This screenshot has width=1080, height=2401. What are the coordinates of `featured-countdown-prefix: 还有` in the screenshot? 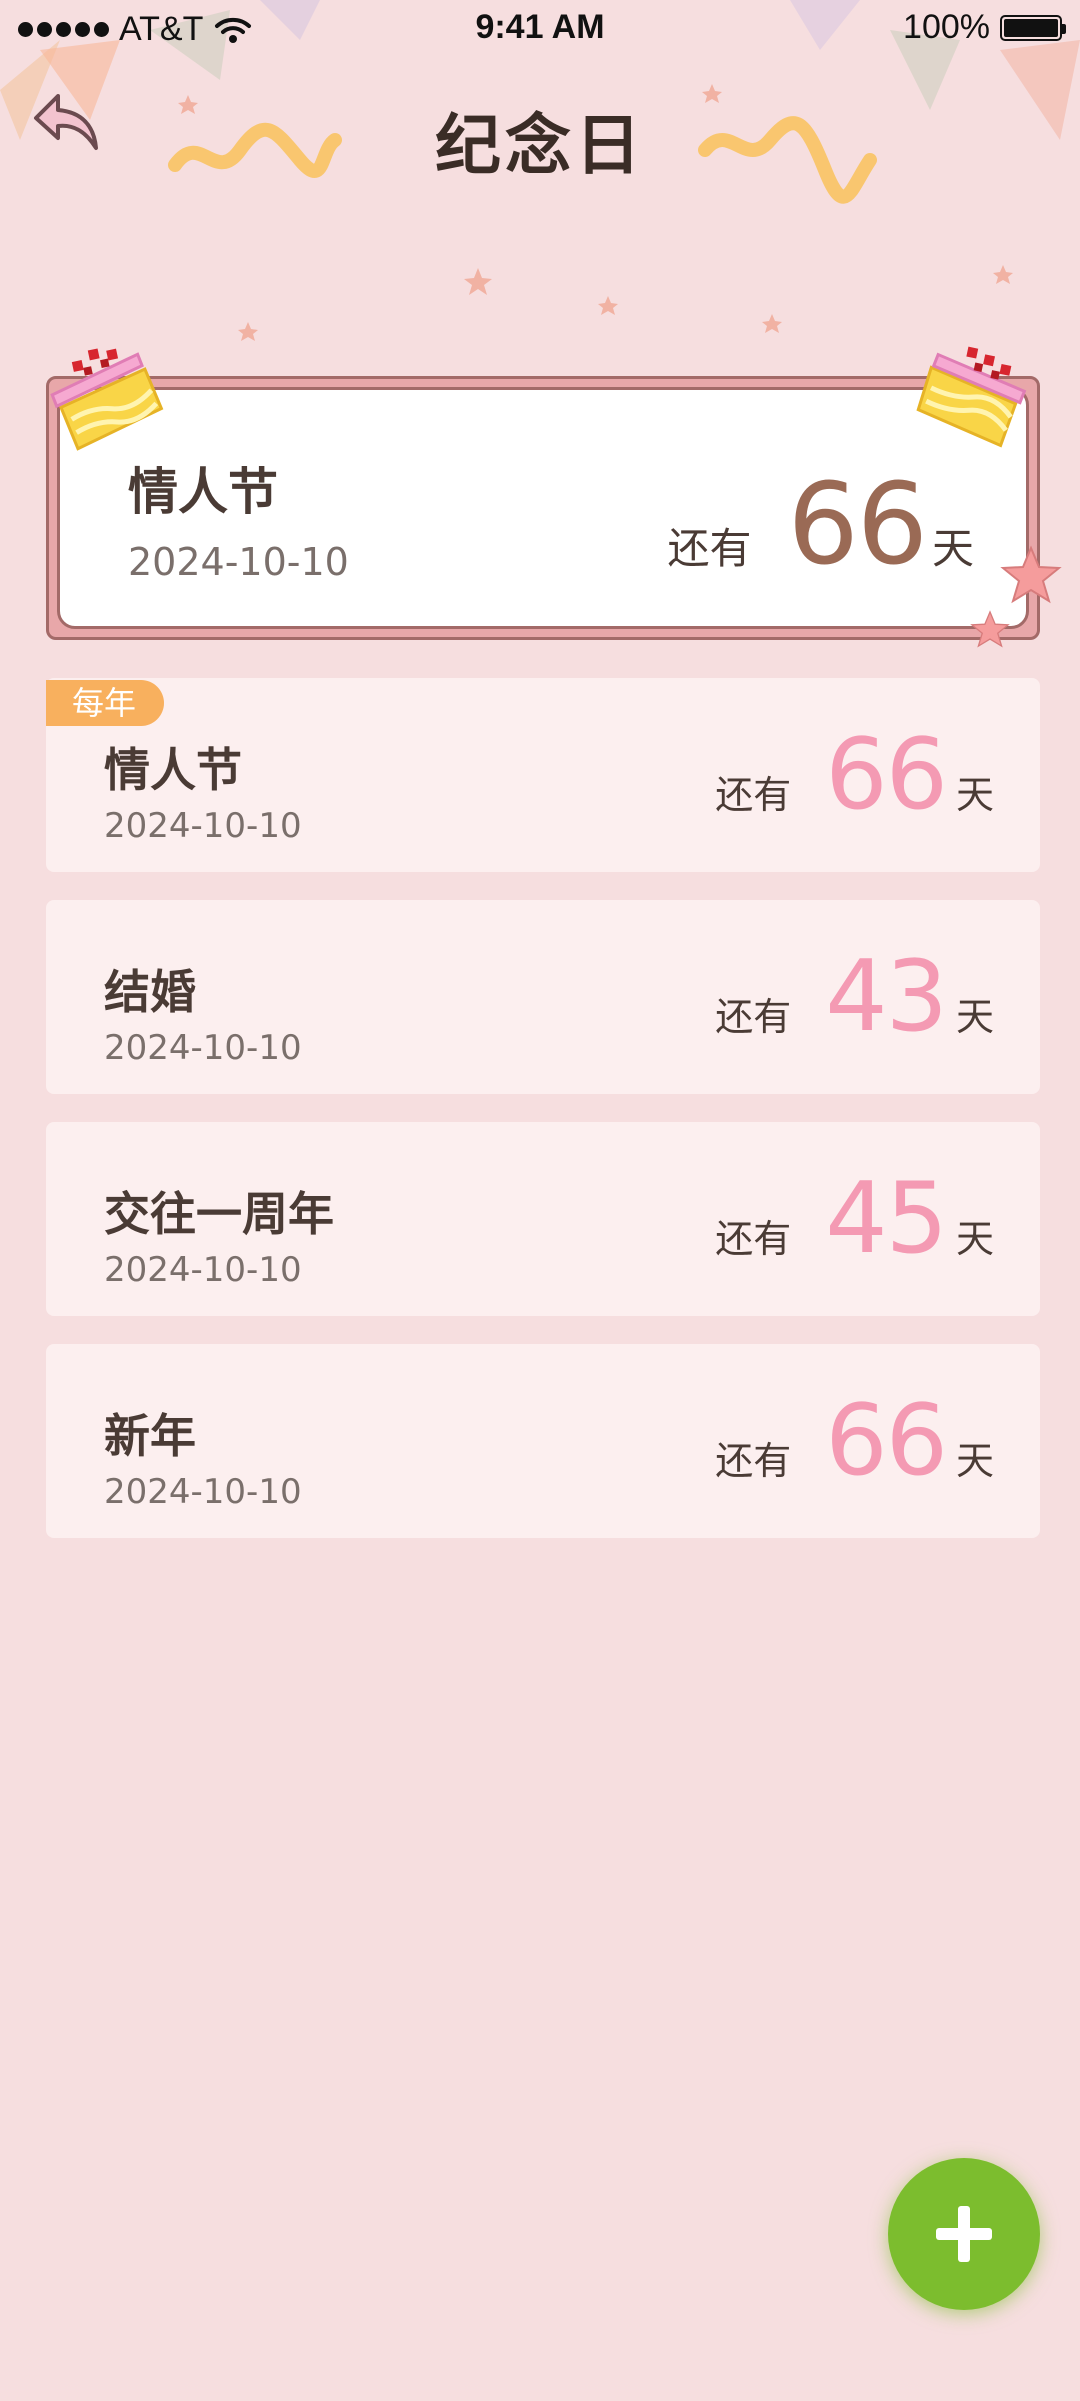 It's located at (709, 548).